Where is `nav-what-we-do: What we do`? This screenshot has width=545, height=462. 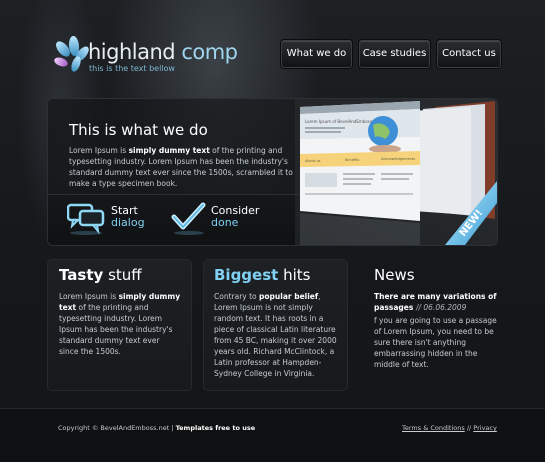 nav-what-we-do: What we do is located at coordinates (316, 54).